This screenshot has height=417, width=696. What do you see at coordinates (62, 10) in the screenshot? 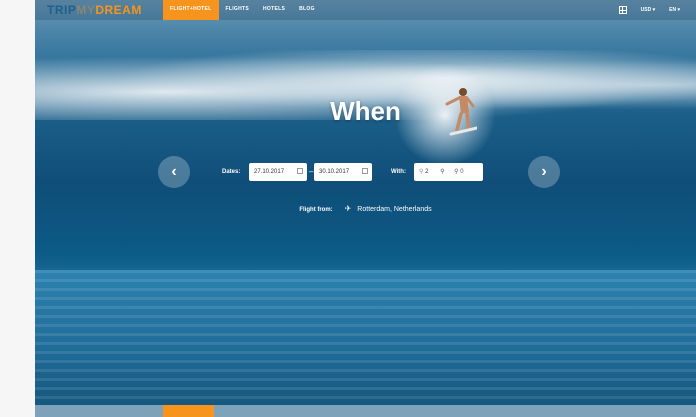
I see `logo-text-trip: TRIP` at bounding box center [62, 10].